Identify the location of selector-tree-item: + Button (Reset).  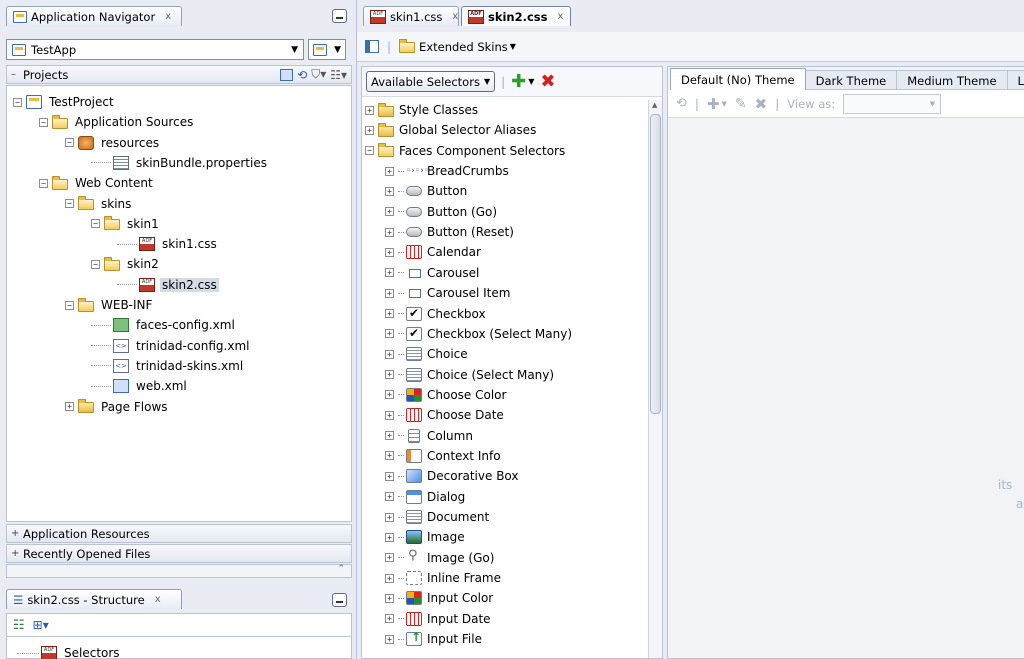
(449, 232).